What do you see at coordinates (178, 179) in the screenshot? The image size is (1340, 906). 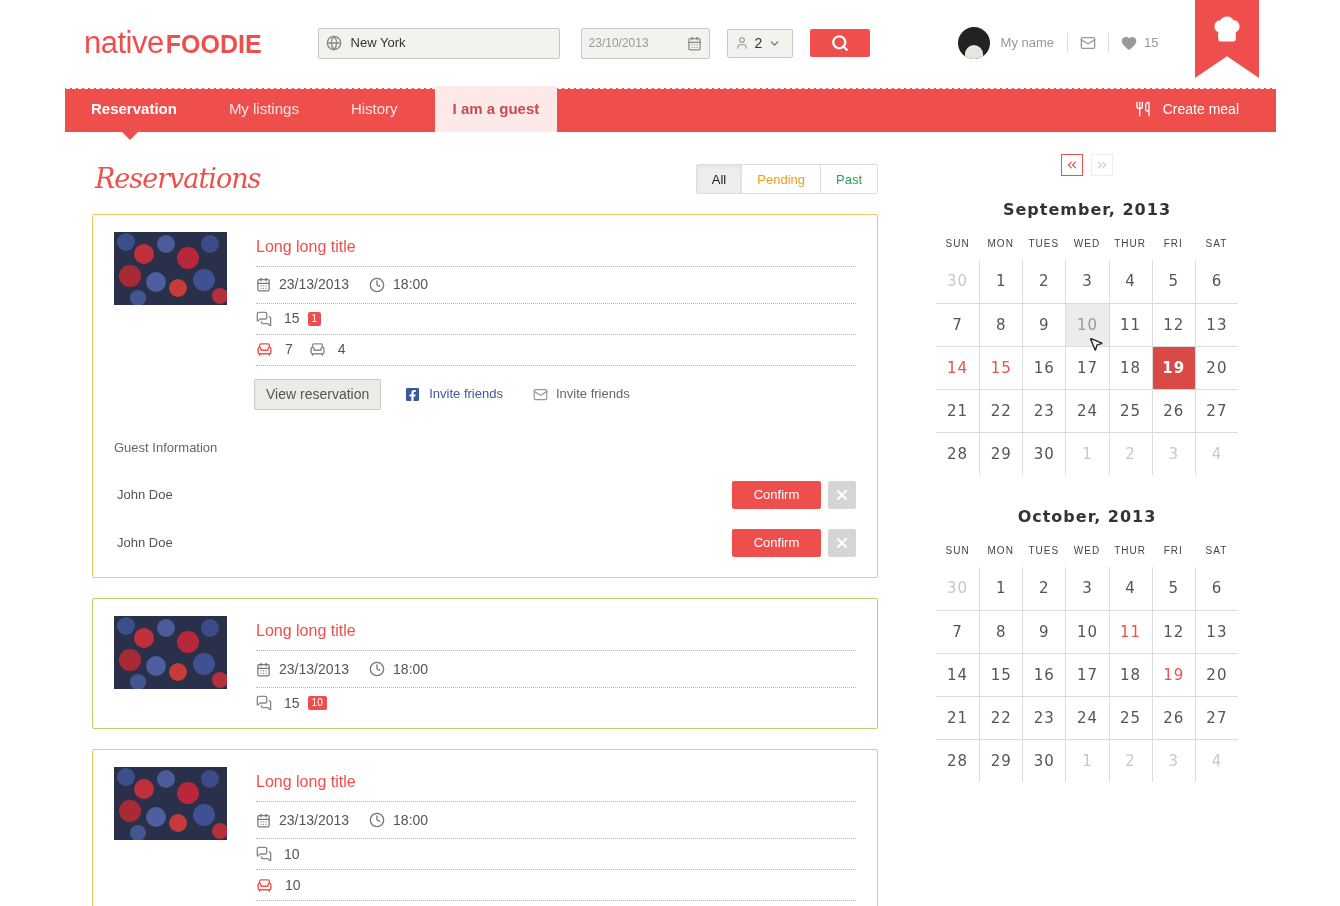 I see `page-title: Reservations` at bounding box center [178, 179].